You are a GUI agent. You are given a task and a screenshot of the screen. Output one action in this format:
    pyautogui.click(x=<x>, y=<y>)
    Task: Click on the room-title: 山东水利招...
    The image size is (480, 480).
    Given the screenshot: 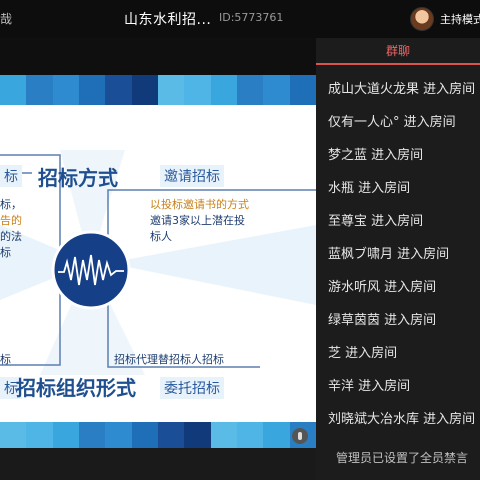 What is the action you would take?
    pyautogui.click(x=168, y=20)
    